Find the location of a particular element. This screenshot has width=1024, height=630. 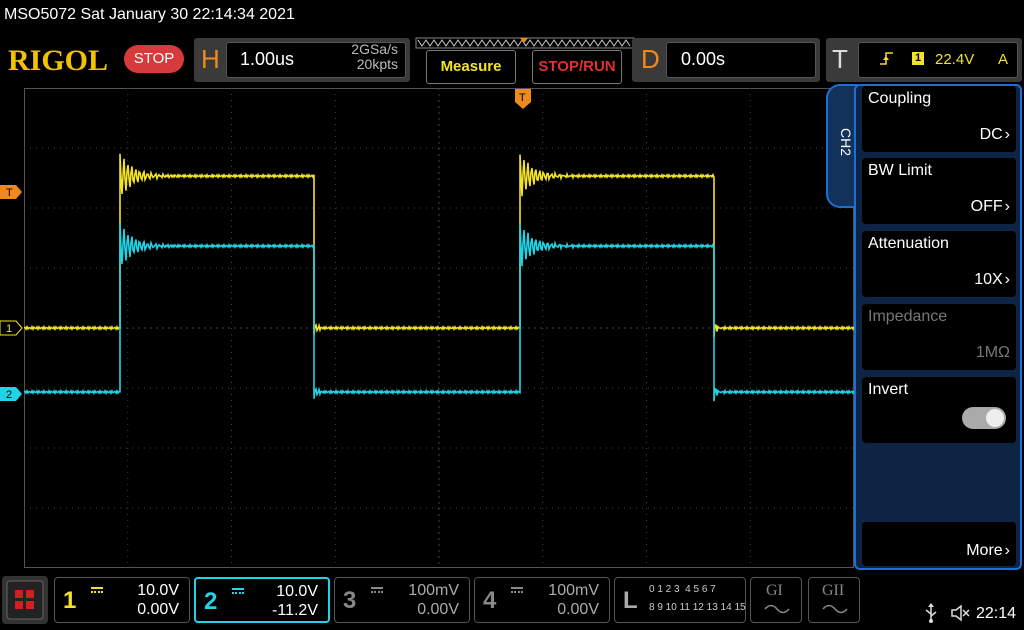

ch1-scale: 10.0V is located at coordinates (158, 590).